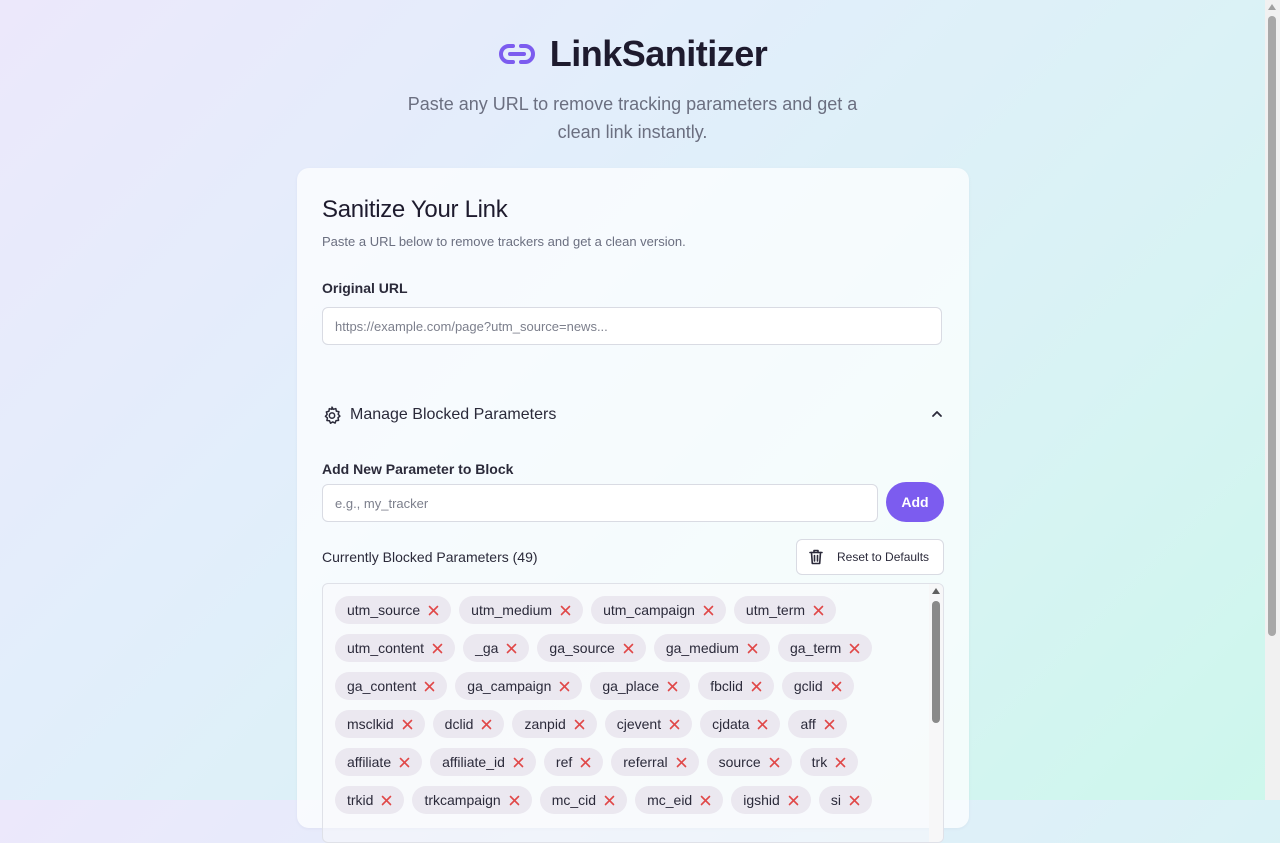  I want to click on param-chip-label: gclid, so click(808, 686).